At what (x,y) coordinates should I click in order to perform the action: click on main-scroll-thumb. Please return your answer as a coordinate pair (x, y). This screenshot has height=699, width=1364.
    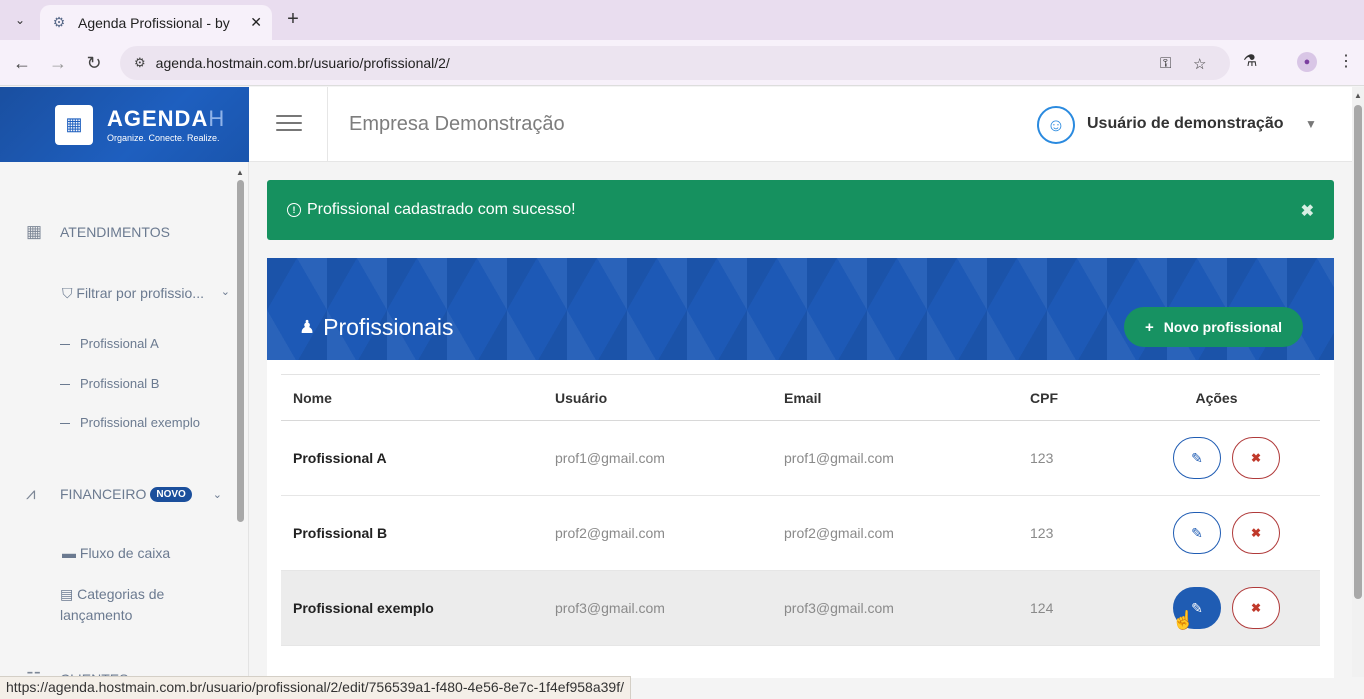
    Looking at the image, I should click on (1358, 352).